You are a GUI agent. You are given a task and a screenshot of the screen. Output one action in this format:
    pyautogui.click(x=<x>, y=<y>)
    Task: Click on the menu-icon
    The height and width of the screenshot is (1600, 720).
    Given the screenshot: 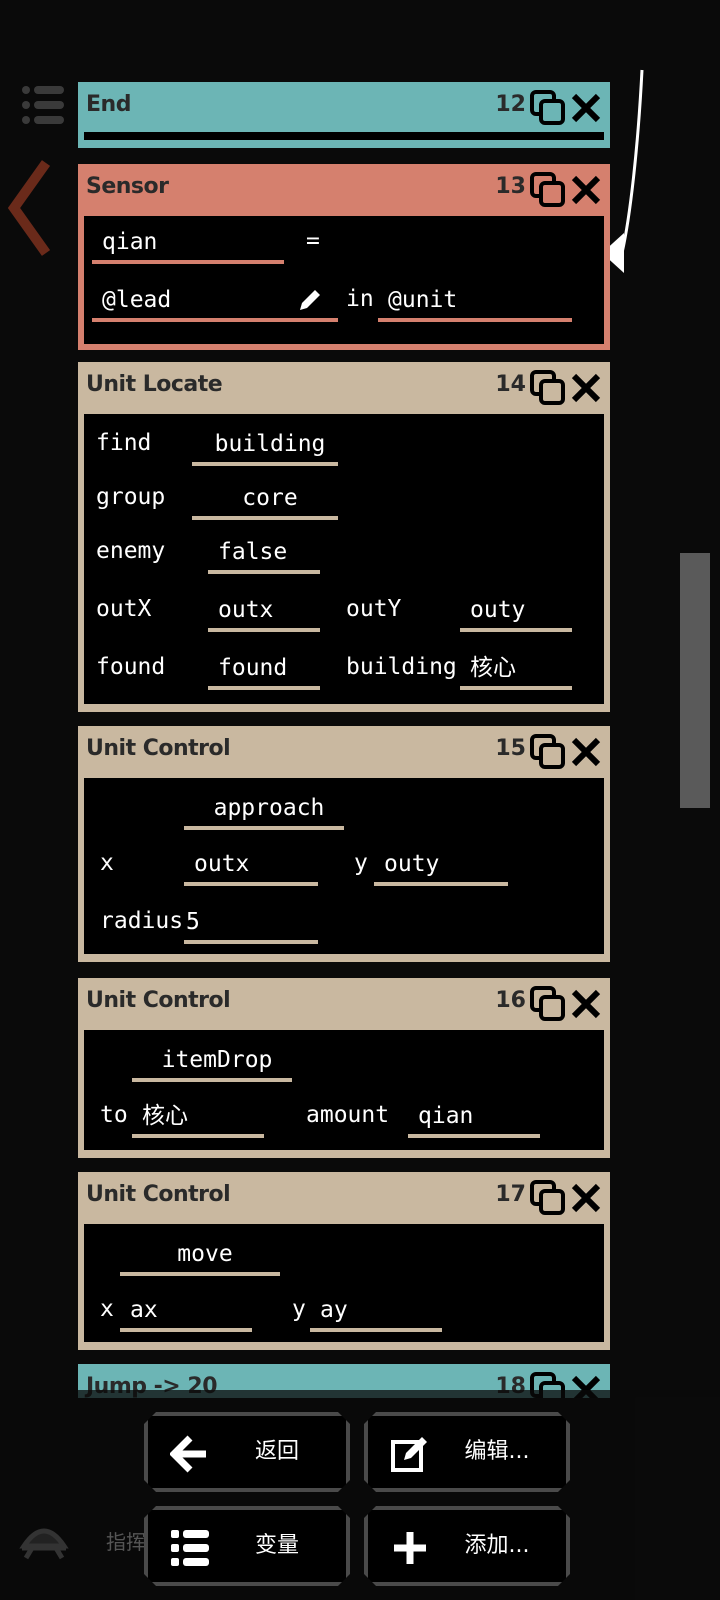 What is the action you would take?
    pyautogui.click(x=43, y=105)
    